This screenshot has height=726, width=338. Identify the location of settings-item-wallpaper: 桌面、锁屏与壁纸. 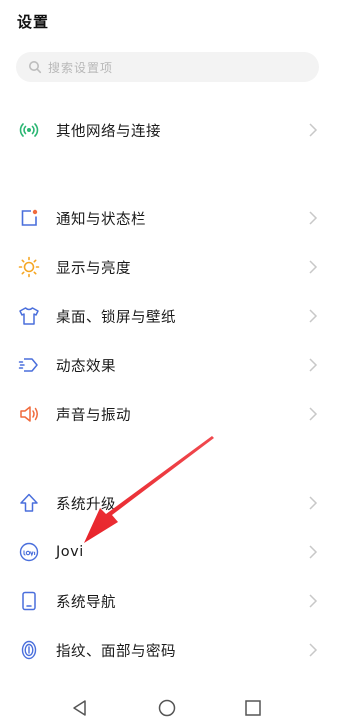
(169, 316).